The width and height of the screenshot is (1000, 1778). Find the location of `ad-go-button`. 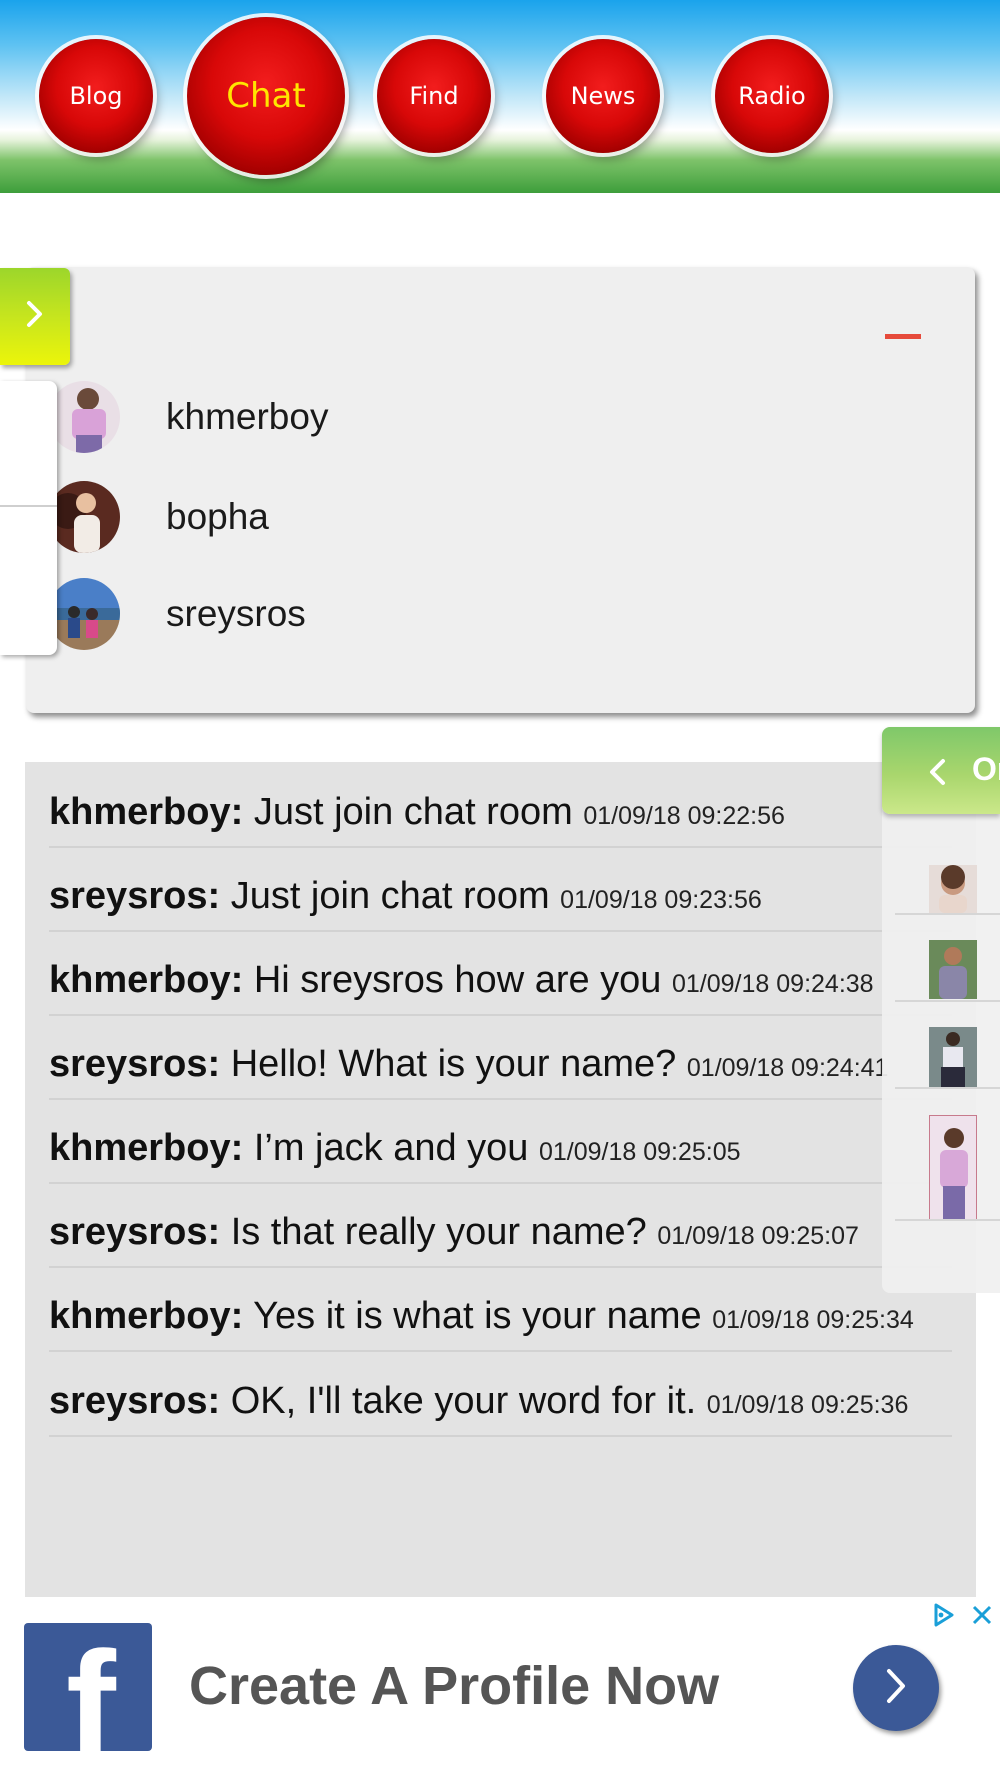

ad-go-button is located at coordinates (896, 1688).